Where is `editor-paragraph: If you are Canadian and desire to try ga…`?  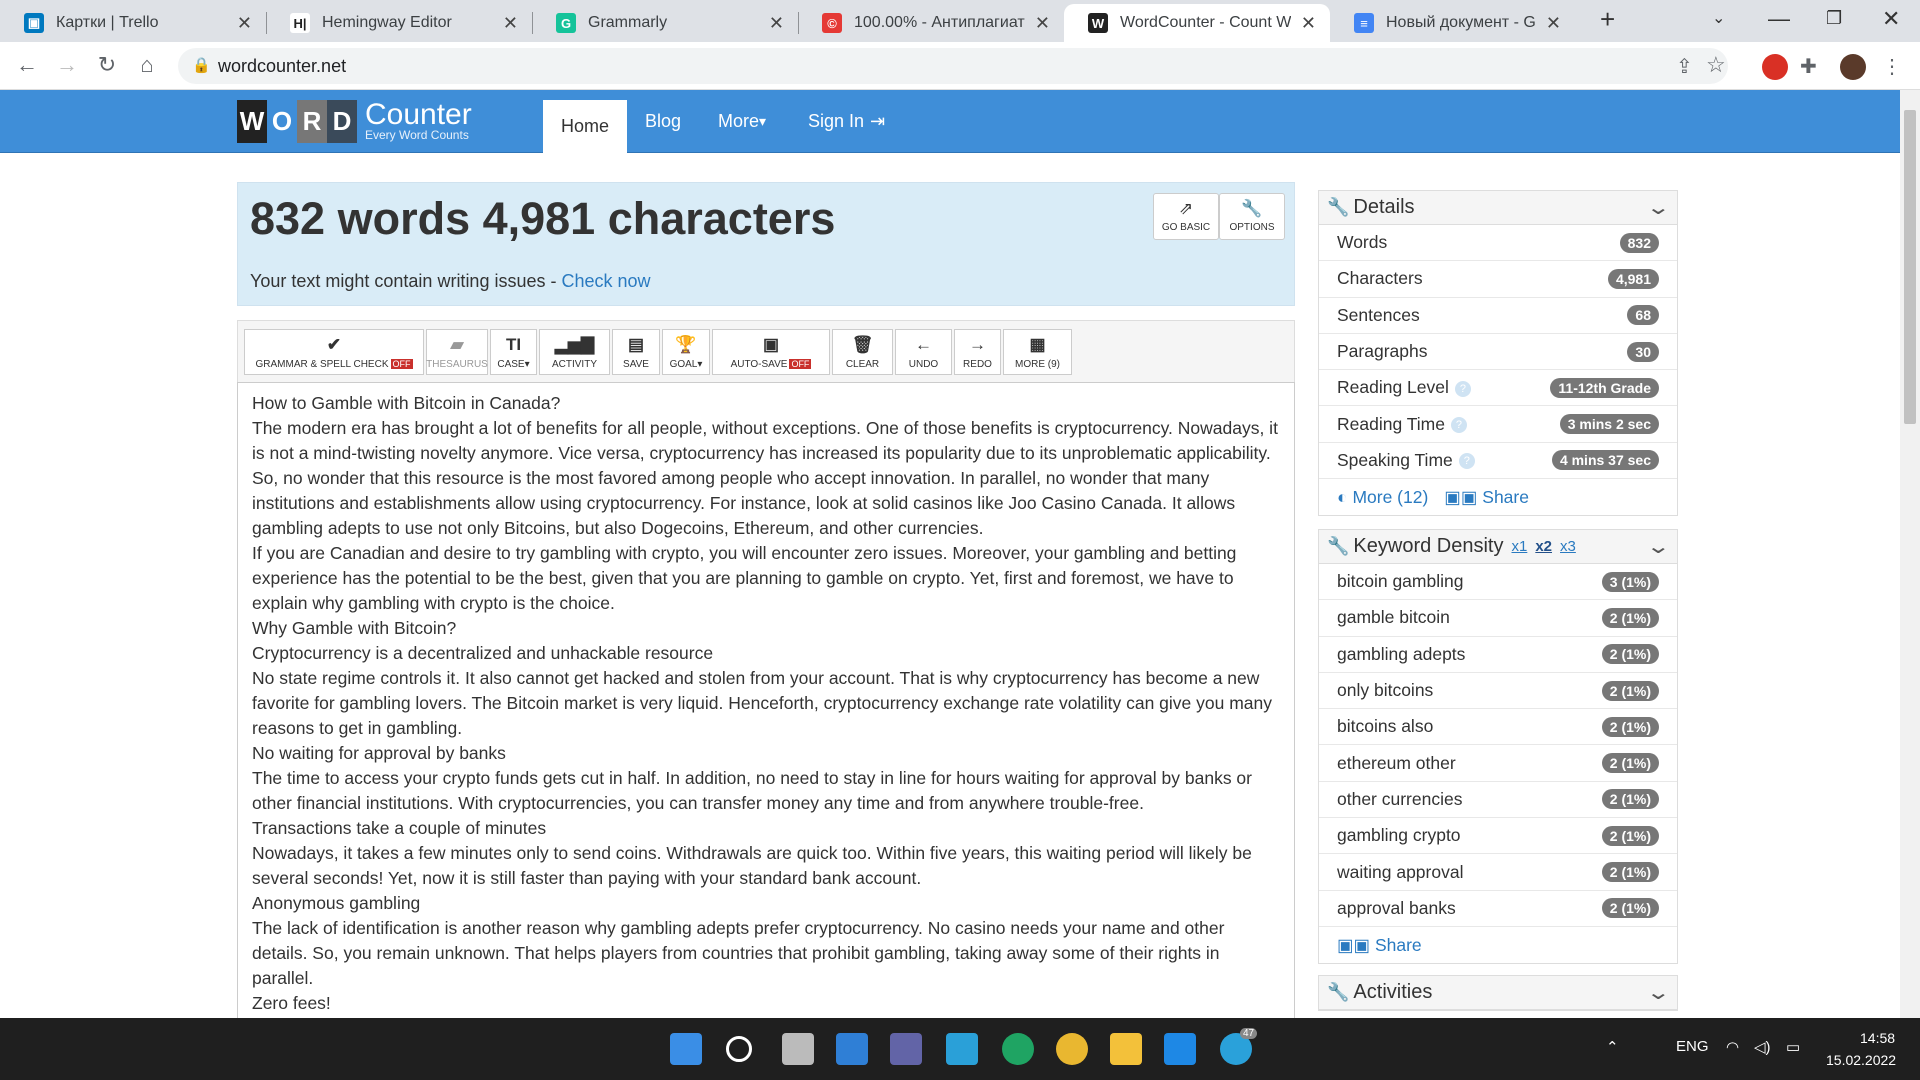 editor-paragraph: If you are Canadian and desire to try ga… is located at coordinates (766, 578).